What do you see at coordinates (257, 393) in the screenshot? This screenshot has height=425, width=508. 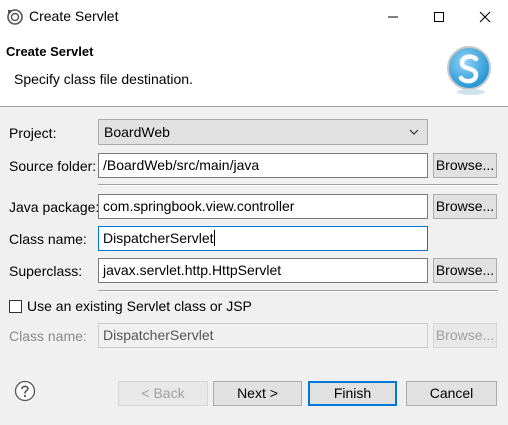 I see `next-button: Next >` at bounding box center [257, 393].